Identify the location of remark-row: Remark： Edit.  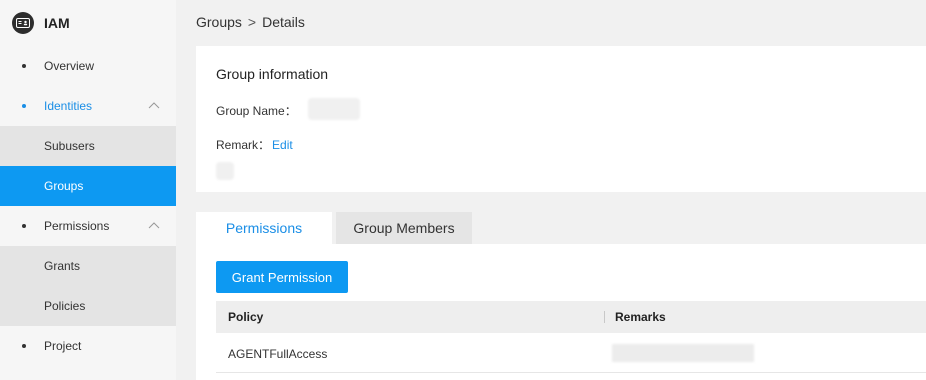
(254, 144).